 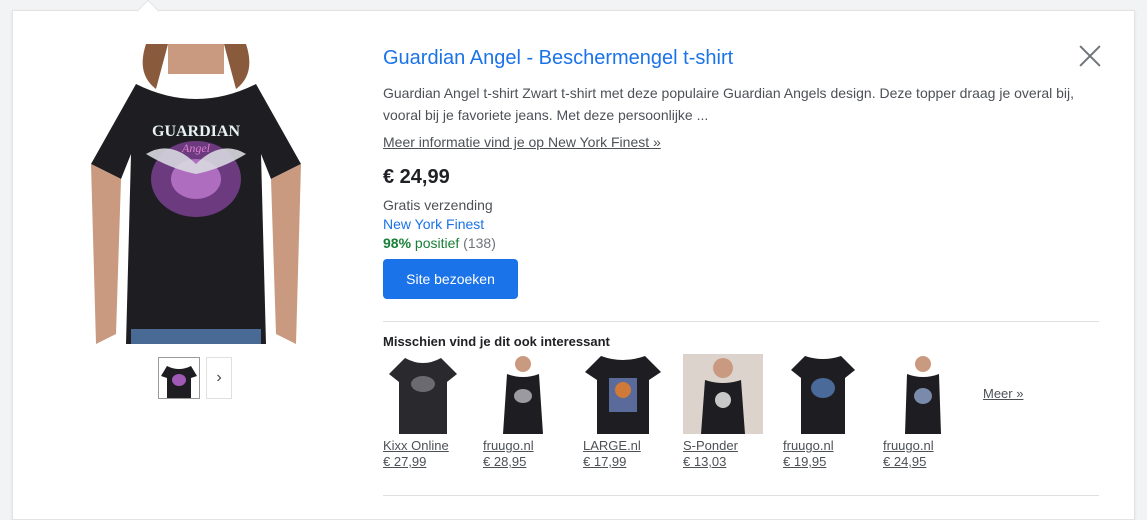 What do you see at coordinates (733, 461) in the screenshot?
I see `related-item-price: € 13,03` at bounding box center [733, 461].